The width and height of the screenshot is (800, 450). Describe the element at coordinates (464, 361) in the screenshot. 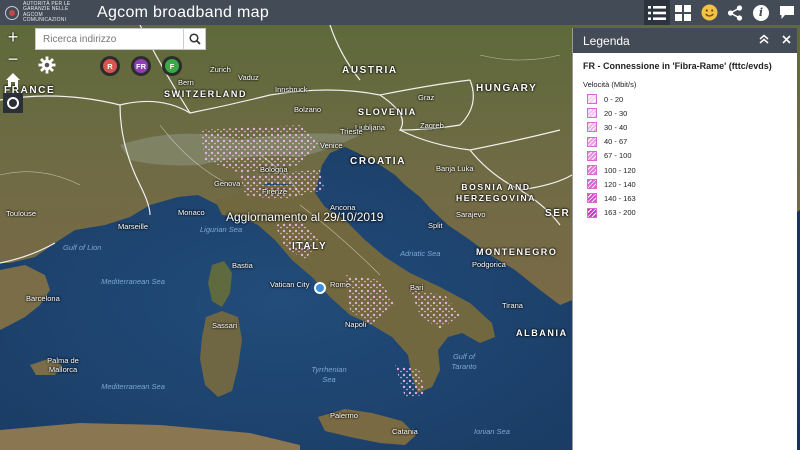

I see `sea-label-text: Gulf of Taranto` at that location.